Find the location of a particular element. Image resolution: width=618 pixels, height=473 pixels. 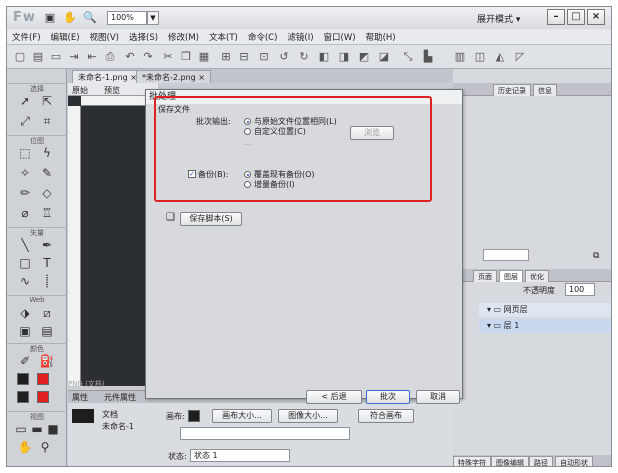

menu-commands: 命令(C) is located at coordinates (263, 37).